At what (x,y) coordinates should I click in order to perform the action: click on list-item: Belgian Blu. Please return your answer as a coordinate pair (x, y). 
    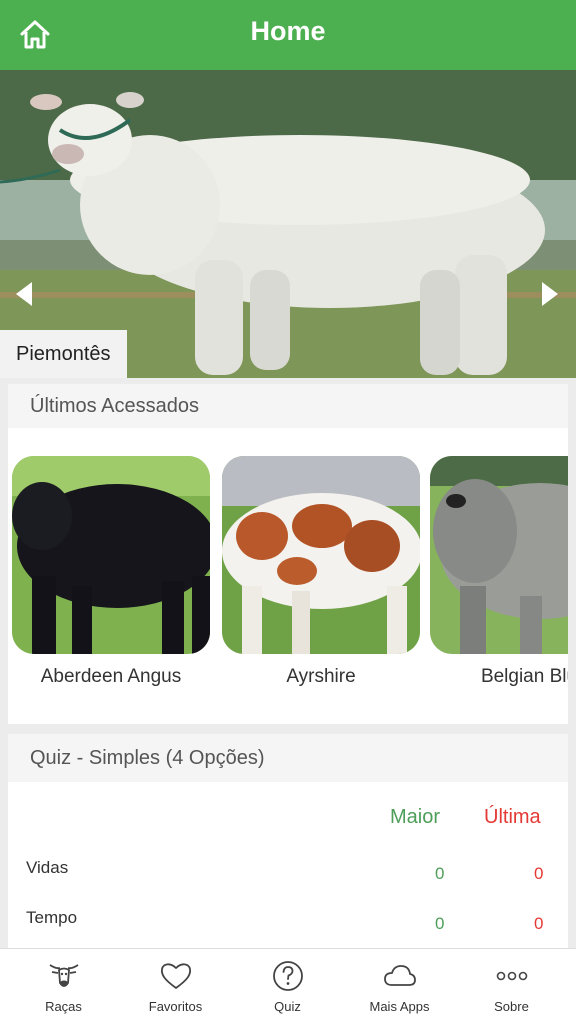
    Looking at the image, I should click on (499, 572).